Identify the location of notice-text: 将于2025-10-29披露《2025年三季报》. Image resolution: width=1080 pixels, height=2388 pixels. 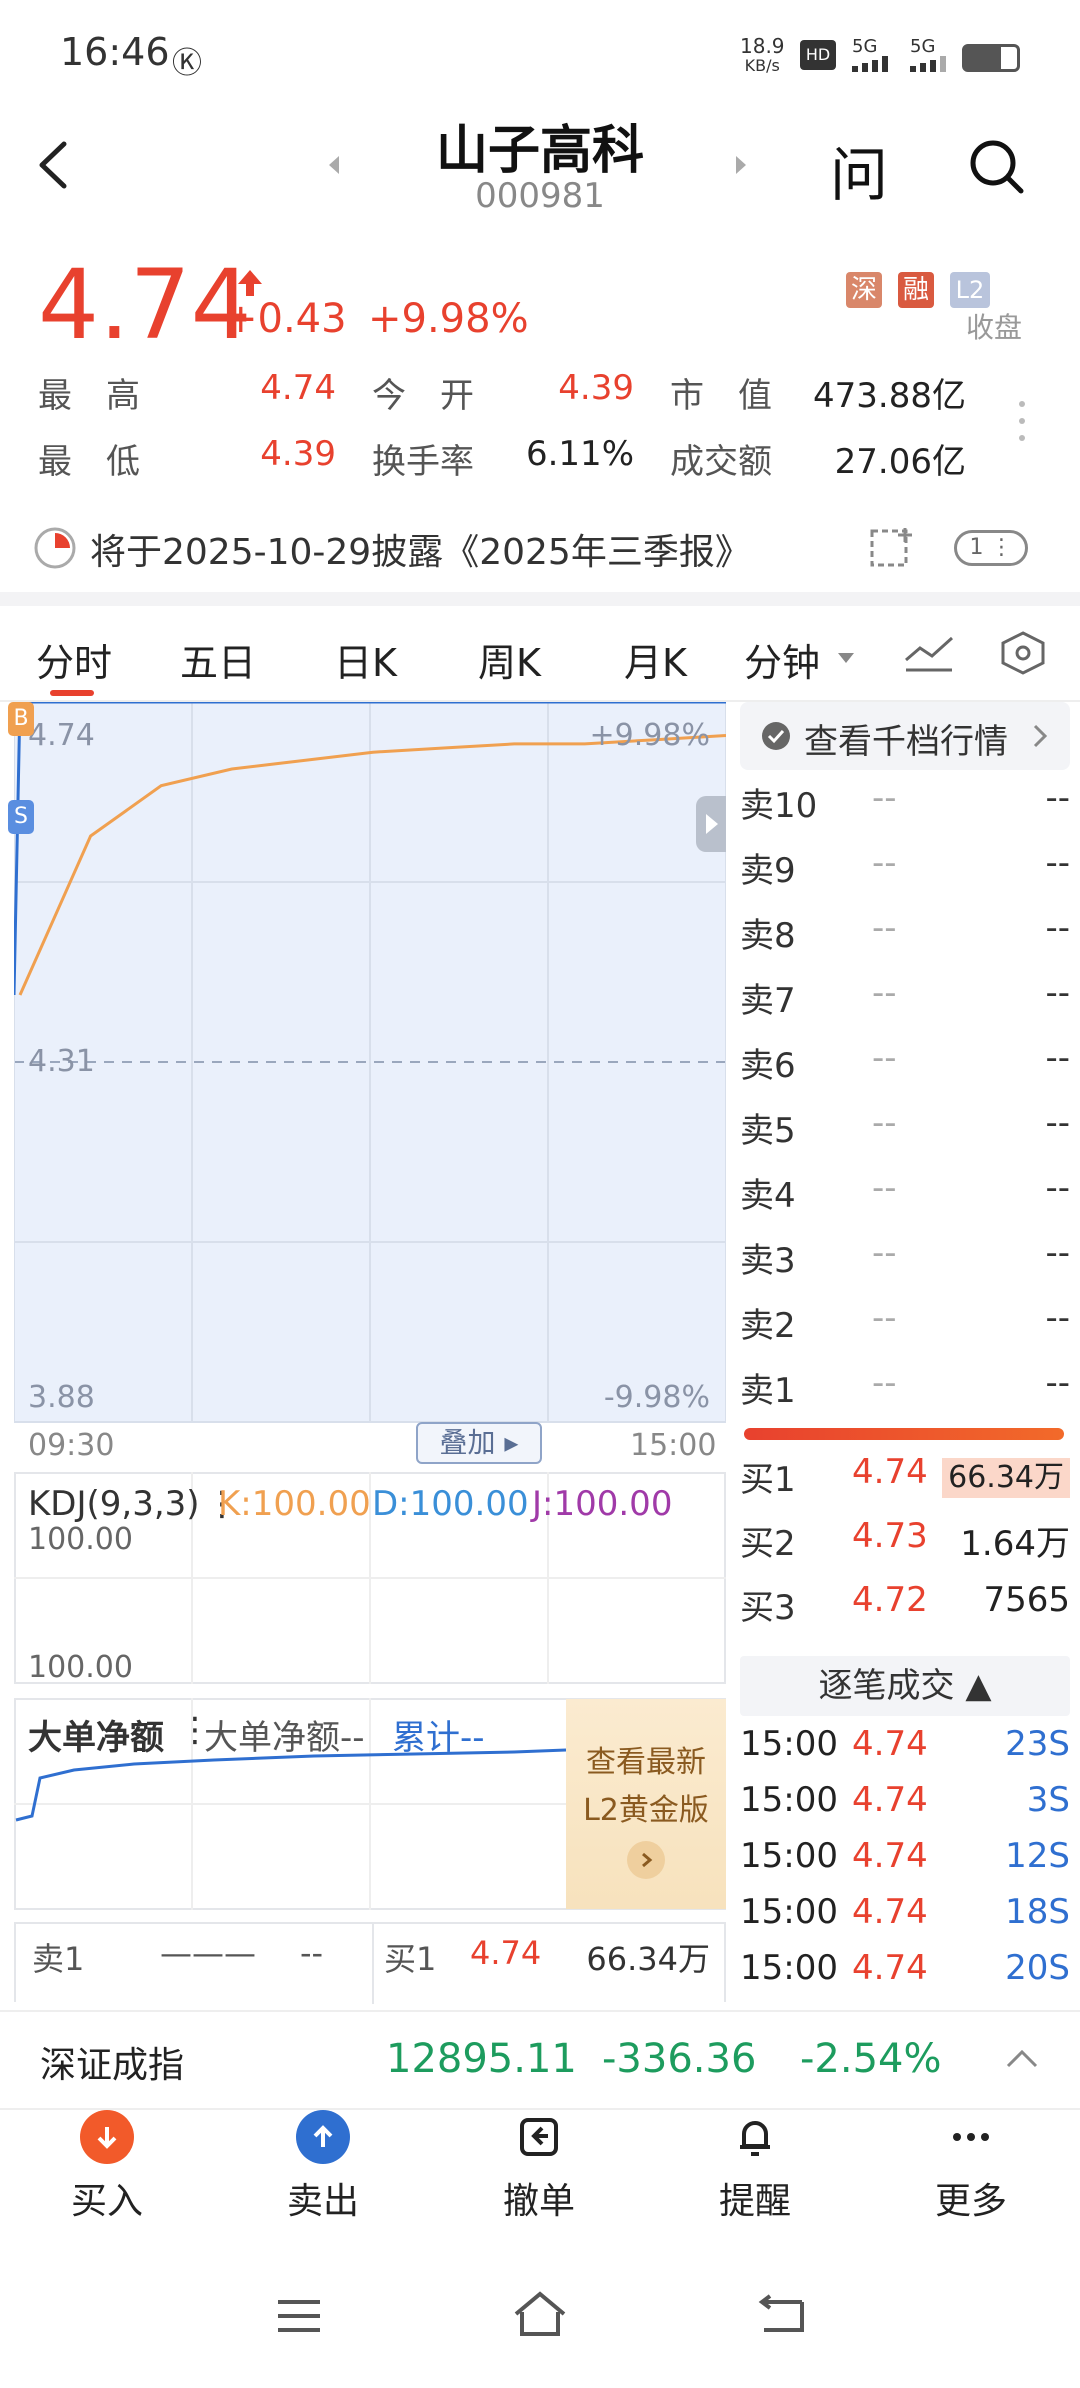
(420, 549).